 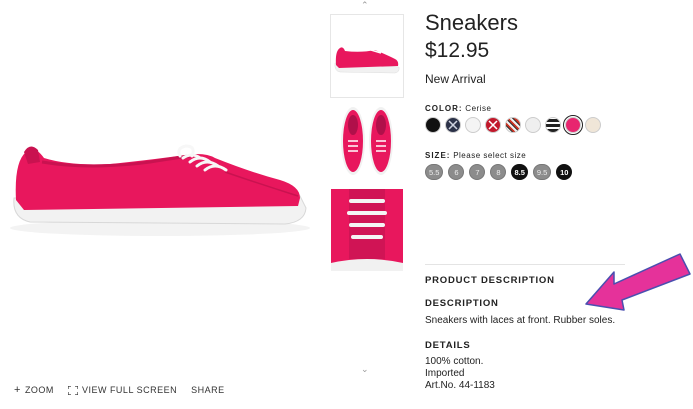 I want to click on view-full-screen-button: VIEW FULL SCREEN, so click(x=122, y=390).